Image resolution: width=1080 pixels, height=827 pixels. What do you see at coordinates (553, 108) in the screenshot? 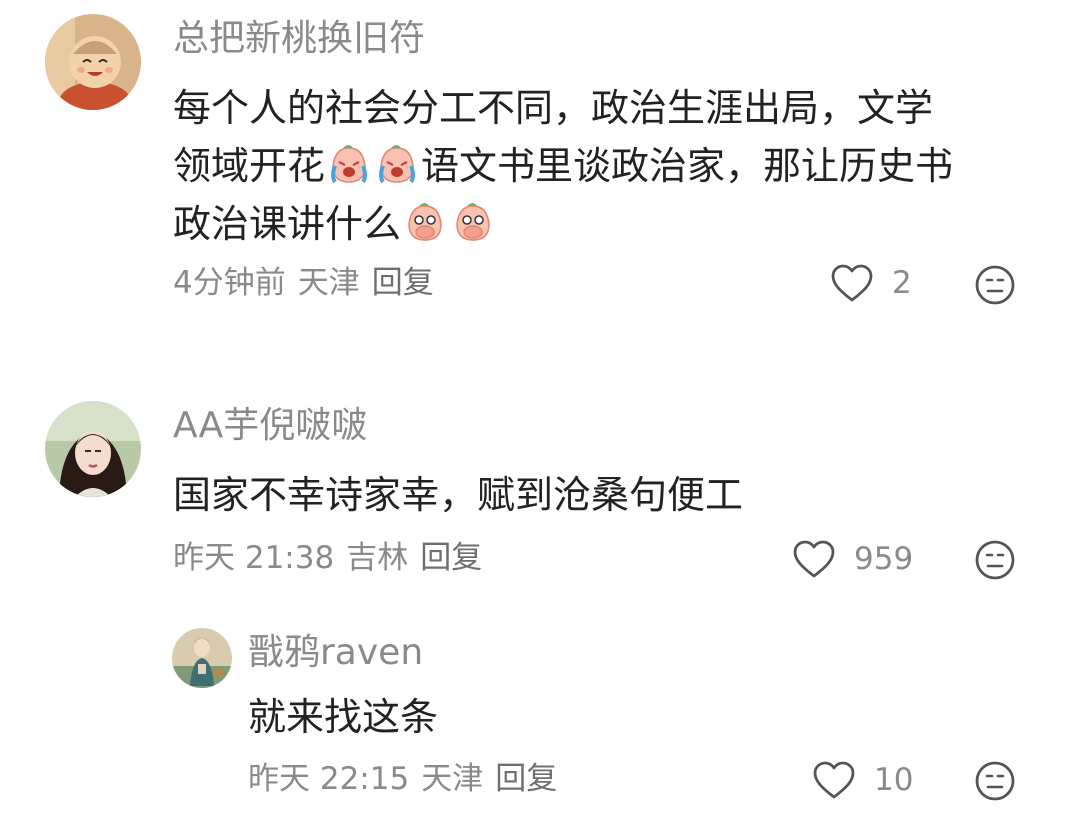
I see `comment-line: 每个人的社会分工不同，政治生涯出局，文学` at bounding box center [553, 108].